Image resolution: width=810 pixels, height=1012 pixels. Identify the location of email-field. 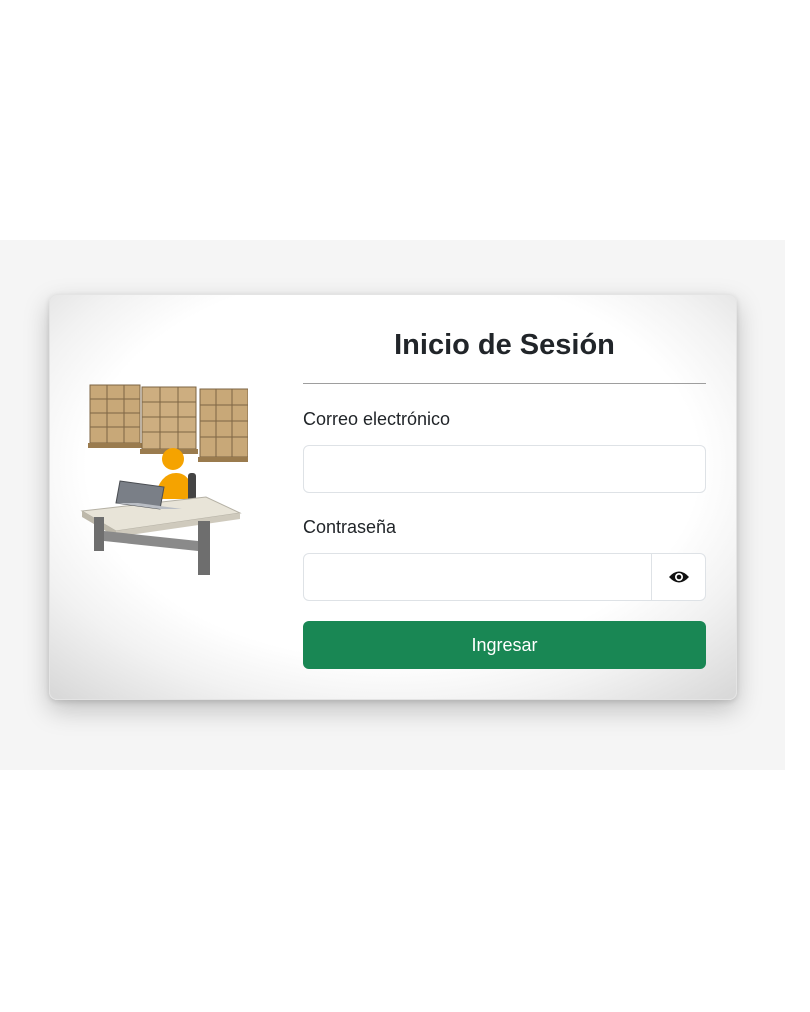
(504, 469).